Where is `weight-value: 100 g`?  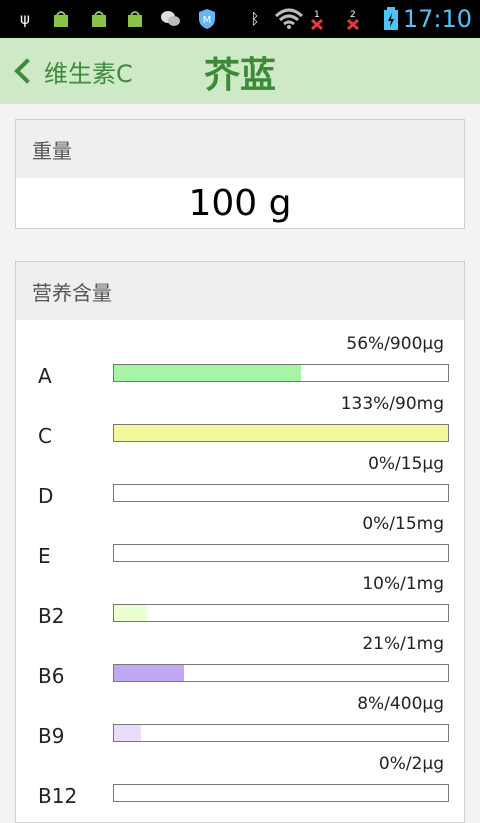
weight-value: 100 g is located at coordinates (240, 203).